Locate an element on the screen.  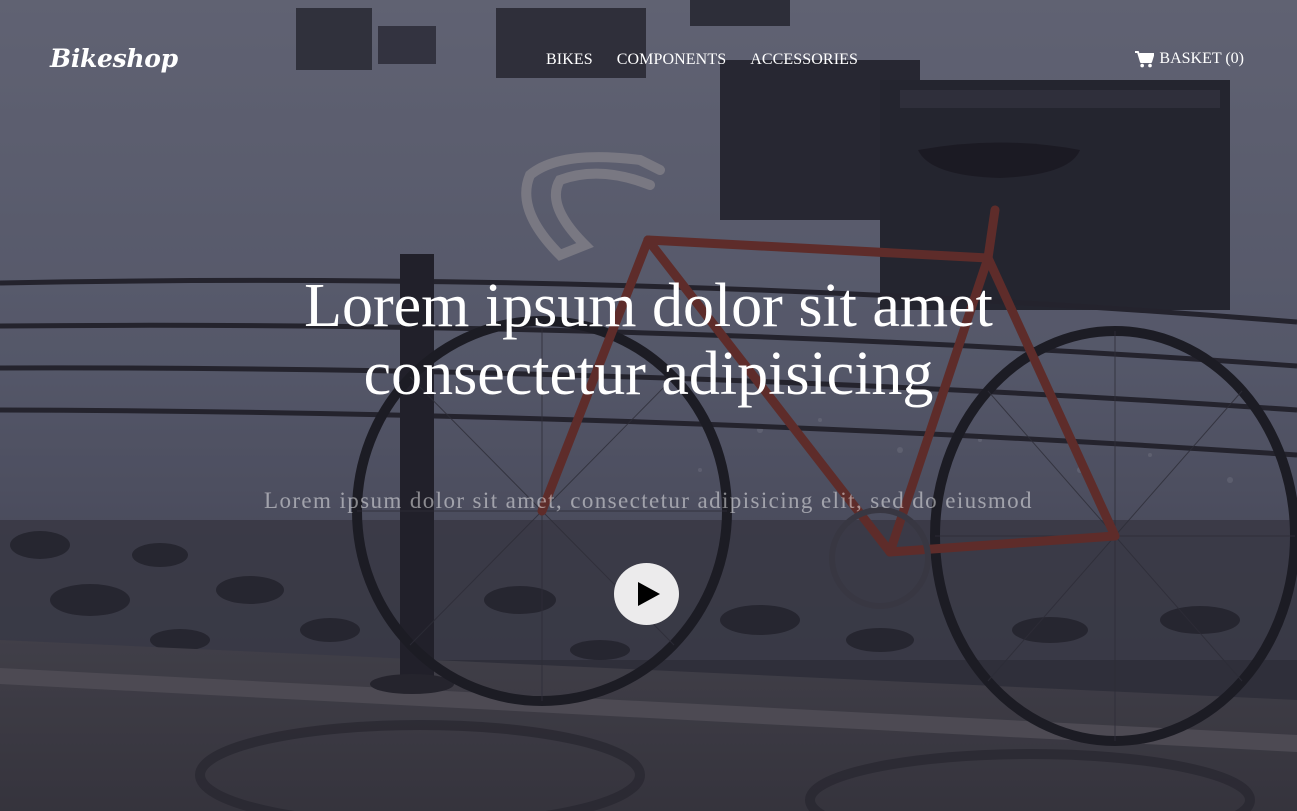
nav-link-components: COMPONENTS is located at coordinates (671, 60).